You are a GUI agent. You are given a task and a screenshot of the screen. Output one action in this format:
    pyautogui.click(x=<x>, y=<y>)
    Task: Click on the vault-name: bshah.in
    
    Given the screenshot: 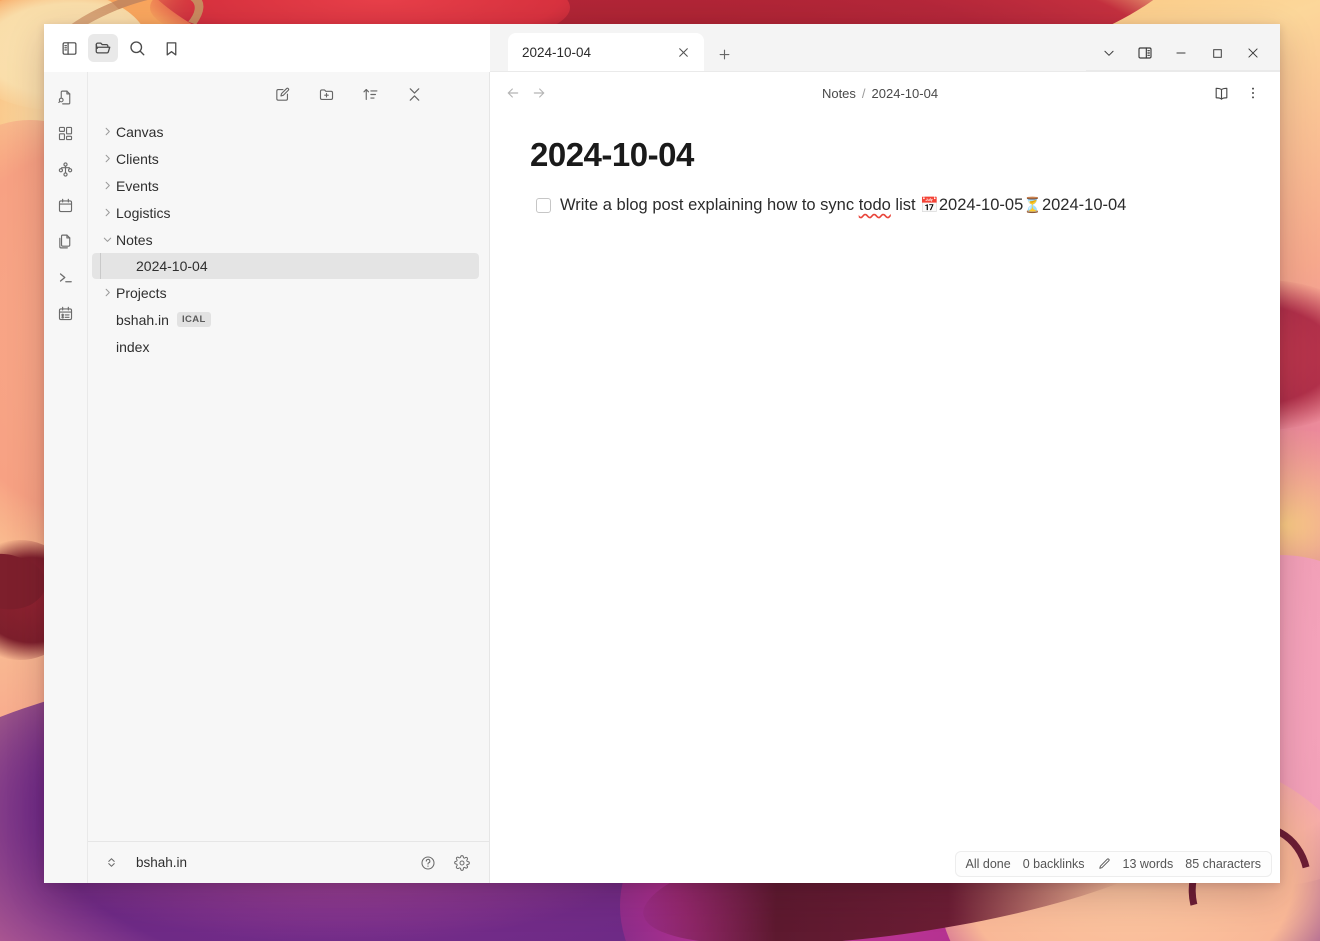 What is the action you would take?
    pyautogui.click(x=162, y=862)
    